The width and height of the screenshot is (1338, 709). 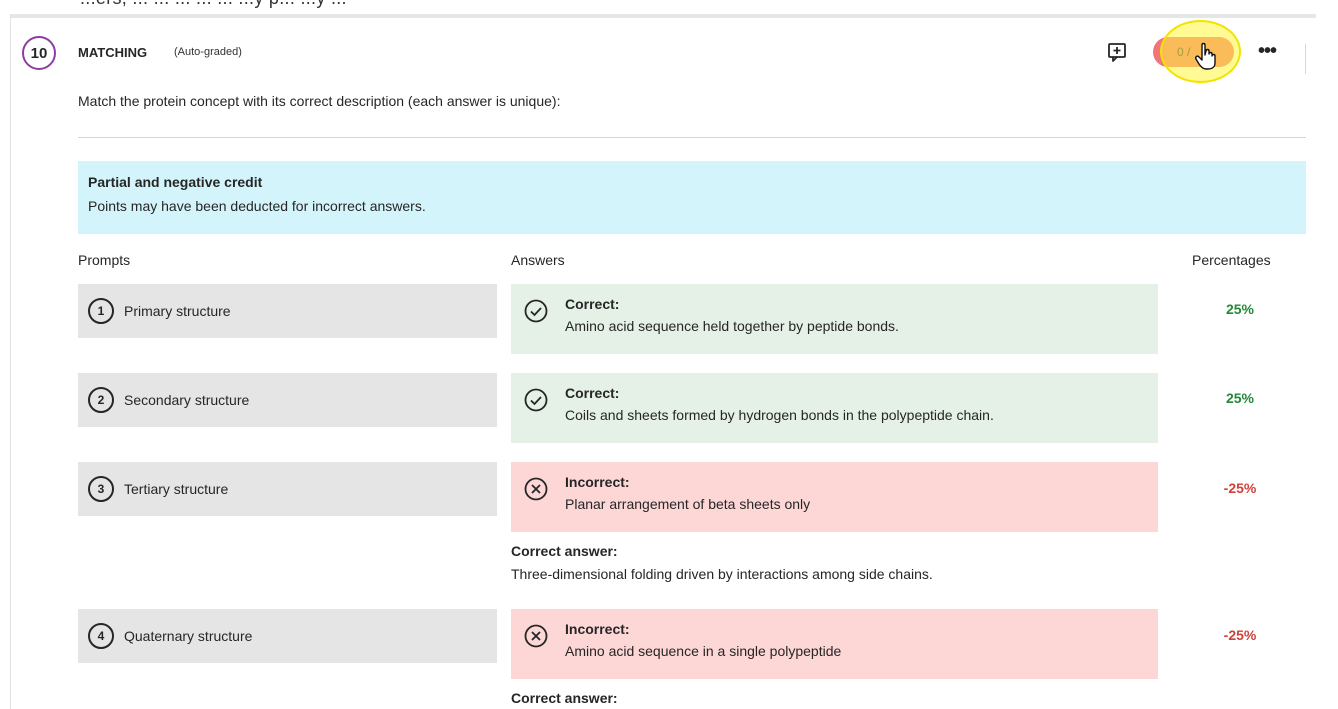 What do you see at coordinates (1207, 56) in the screenshot?
I see `hand-pointer-icon` at bounding box center [1207, 56].